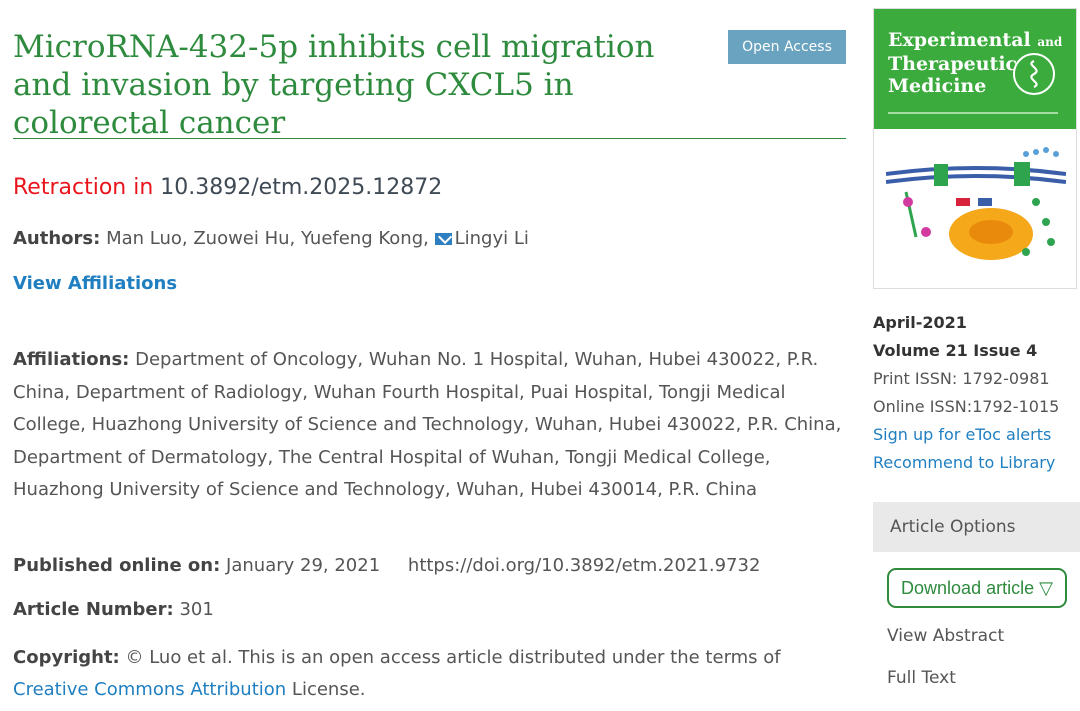 The width and height of the screenshot is (1080, 711). I want to click on published-date: January 29, 2021, so click(303, 565).